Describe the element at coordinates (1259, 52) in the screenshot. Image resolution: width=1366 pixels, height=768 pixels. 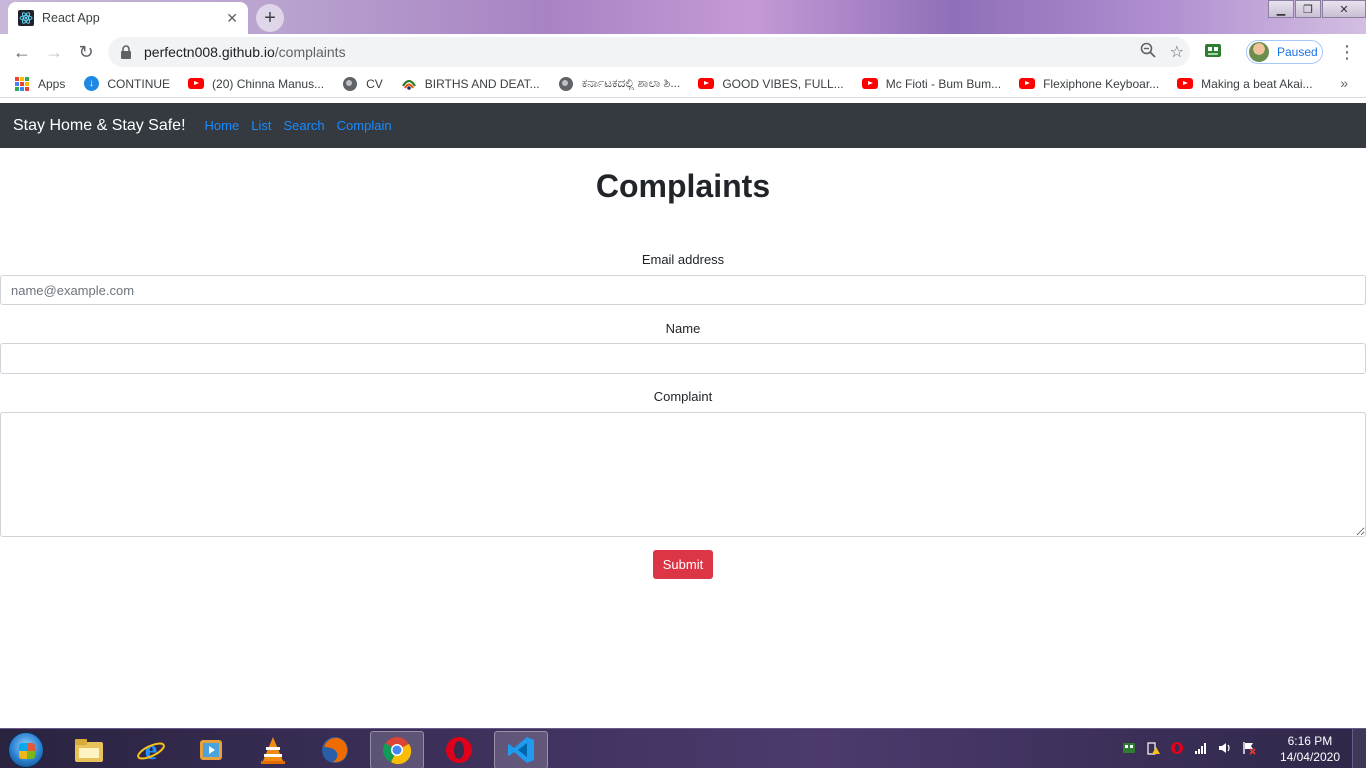
I see `avatar` at that location.